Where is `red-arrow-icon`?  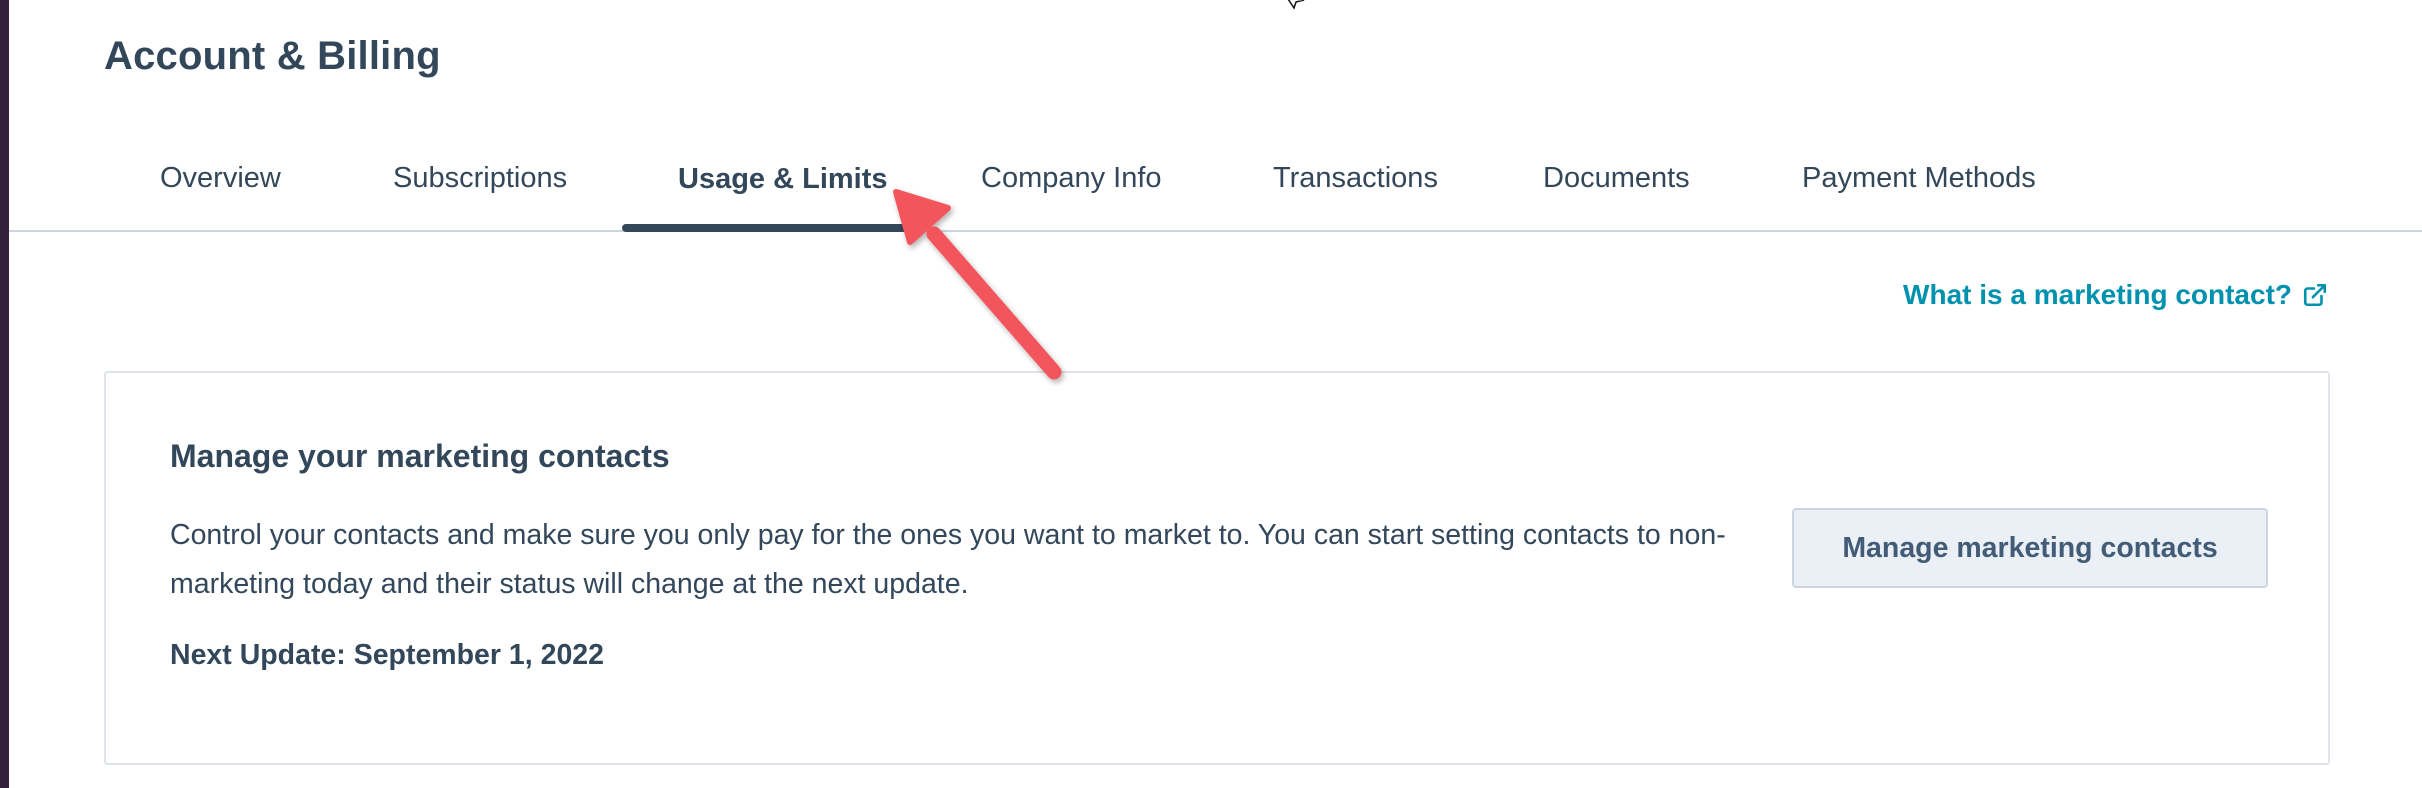 red-arrow-icon is located at coordinates (977, 284).